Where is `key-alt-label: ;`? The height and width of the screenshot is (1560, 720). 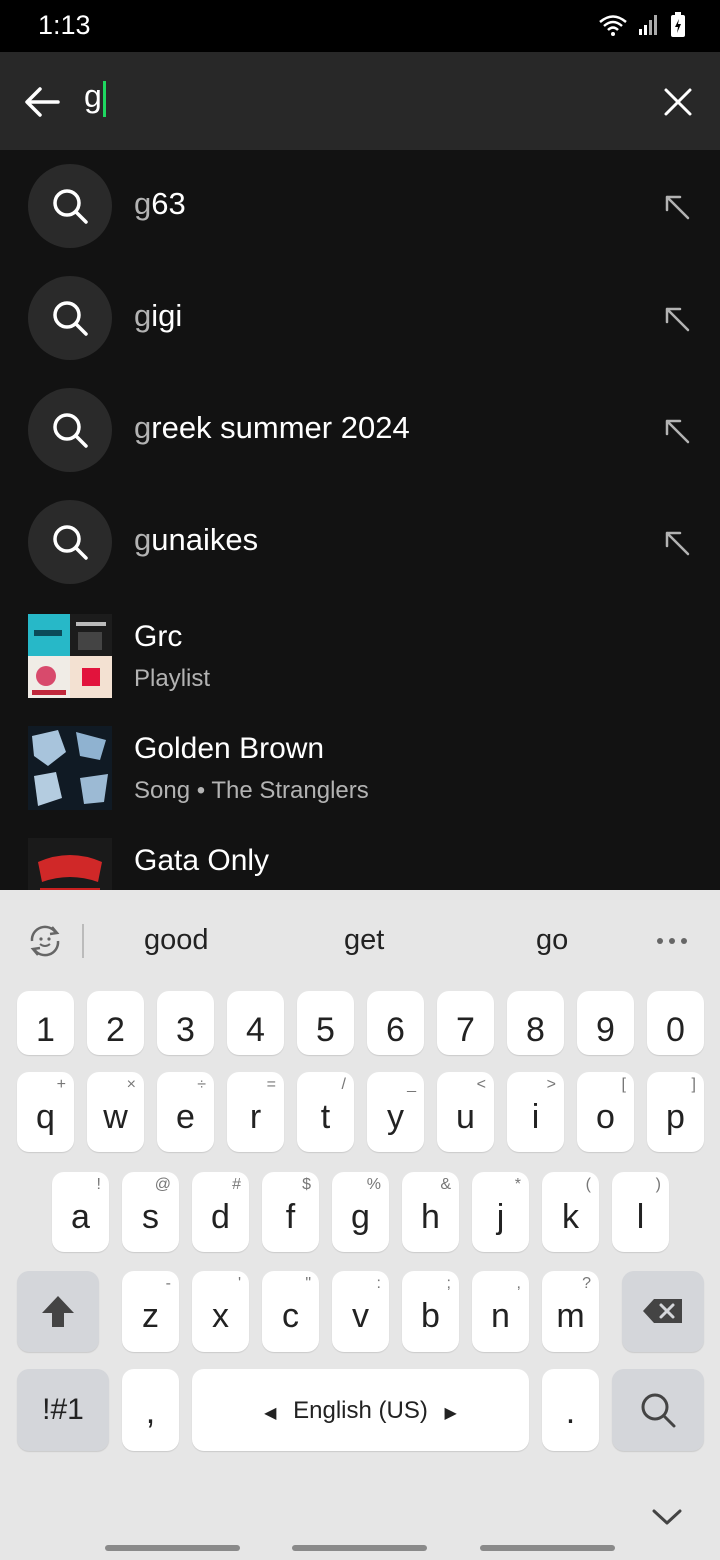 key-alt-label: ; is located at coordinates (448, 1283).